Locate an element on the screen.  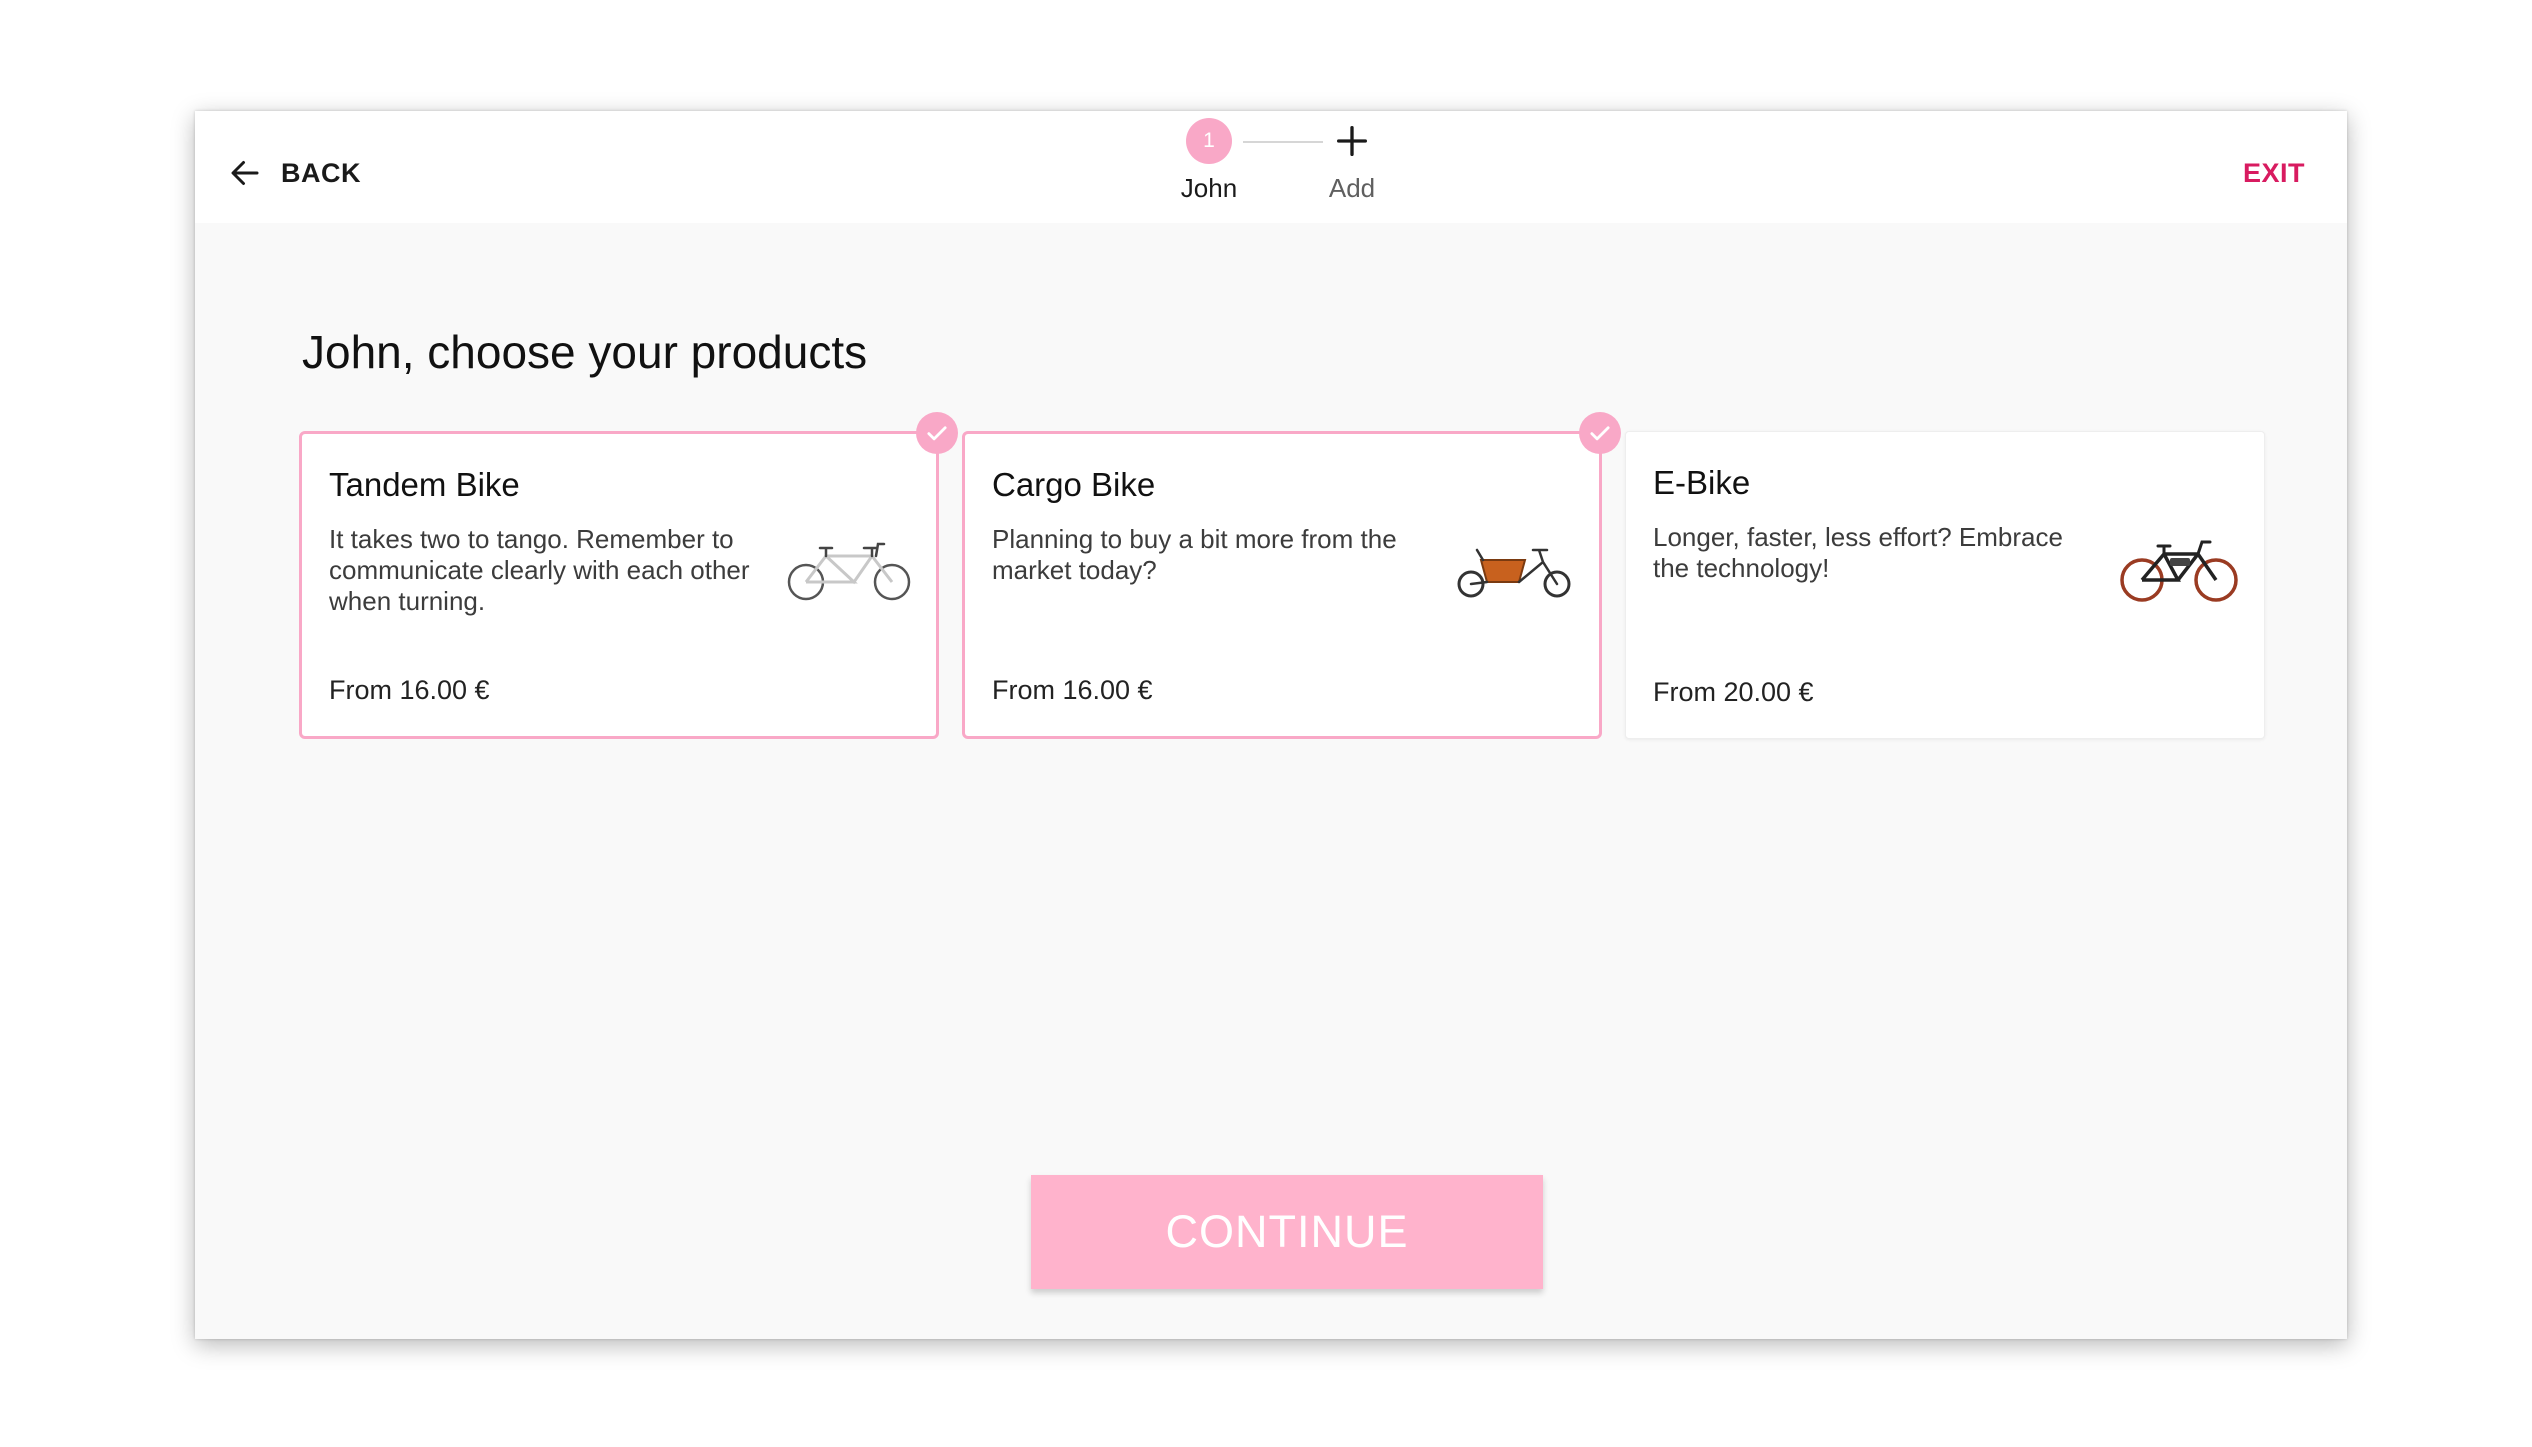
e-bike-icon is located at coordinates (2178, 566).